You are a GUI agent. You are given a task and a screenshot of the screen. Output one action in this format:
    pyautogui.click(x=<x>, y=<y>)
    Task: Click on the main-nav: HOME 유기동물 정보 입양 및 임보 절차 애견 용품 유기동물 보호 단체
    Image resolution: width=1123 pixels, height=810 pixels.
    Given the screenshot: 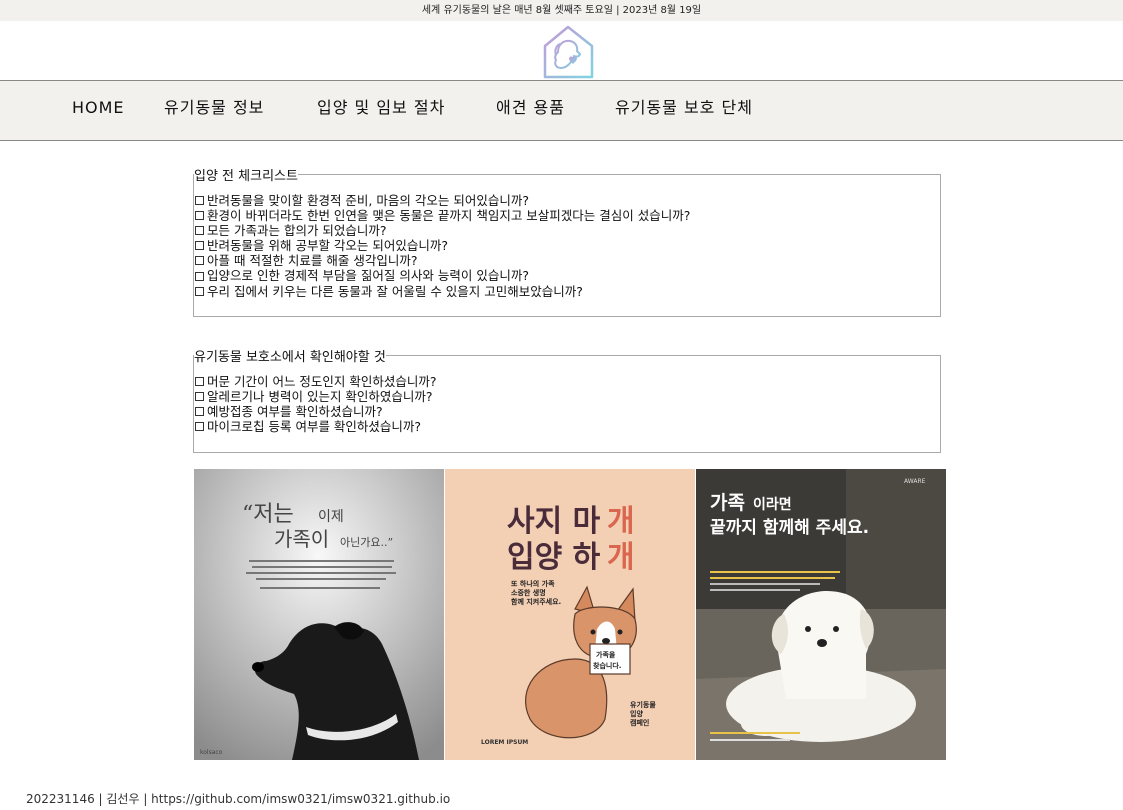 What is the action you would take?
    pyautogui.click(x=561, y=110)
    